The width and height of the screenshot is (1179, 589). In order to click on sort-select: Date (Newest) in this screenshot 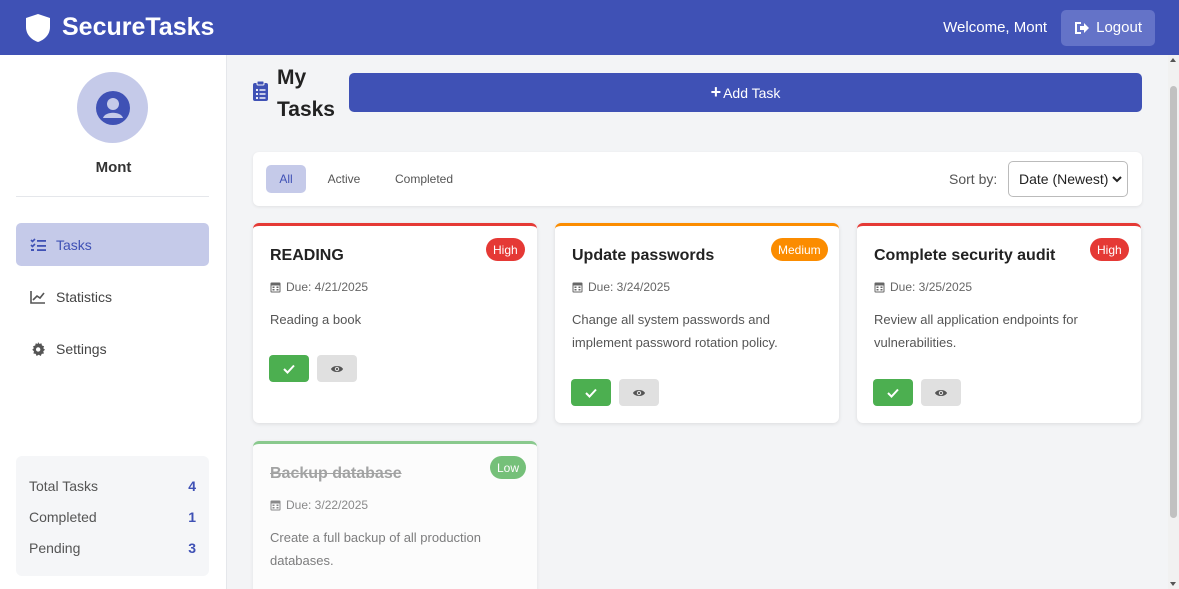, I will do `click(1068, 179)`.